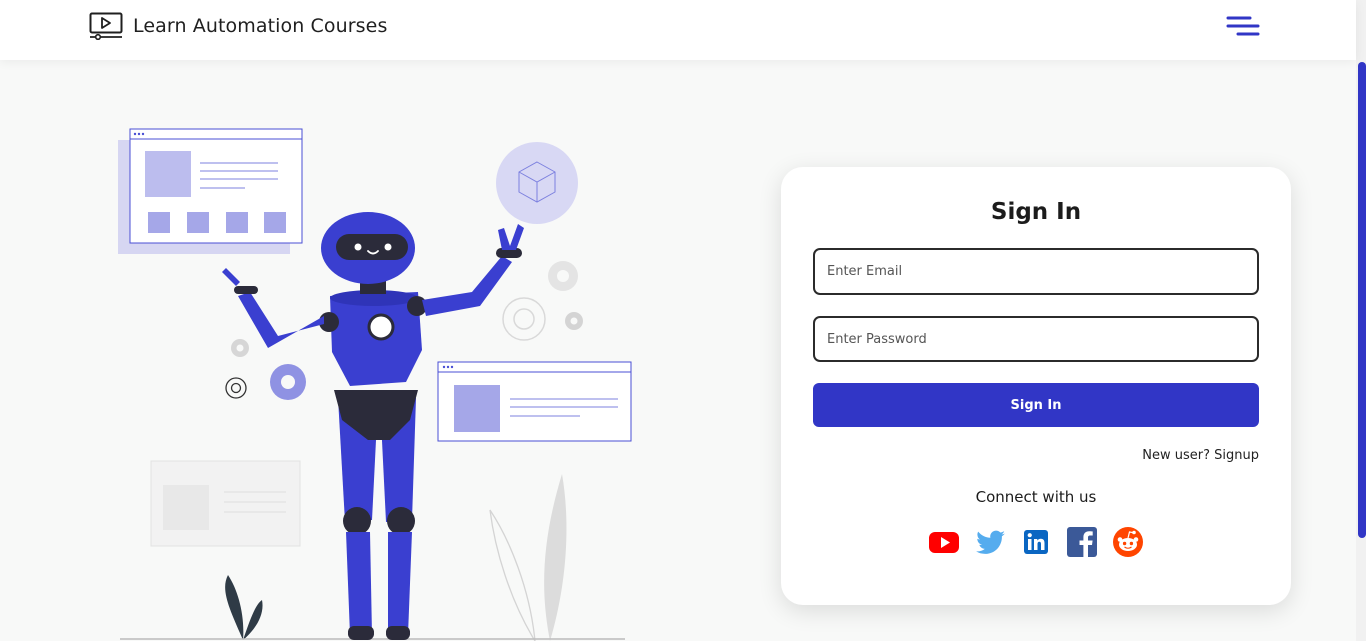 This screenshot has height=641, width=1366. I want to click on linkedin-link, so click(1036, 542).